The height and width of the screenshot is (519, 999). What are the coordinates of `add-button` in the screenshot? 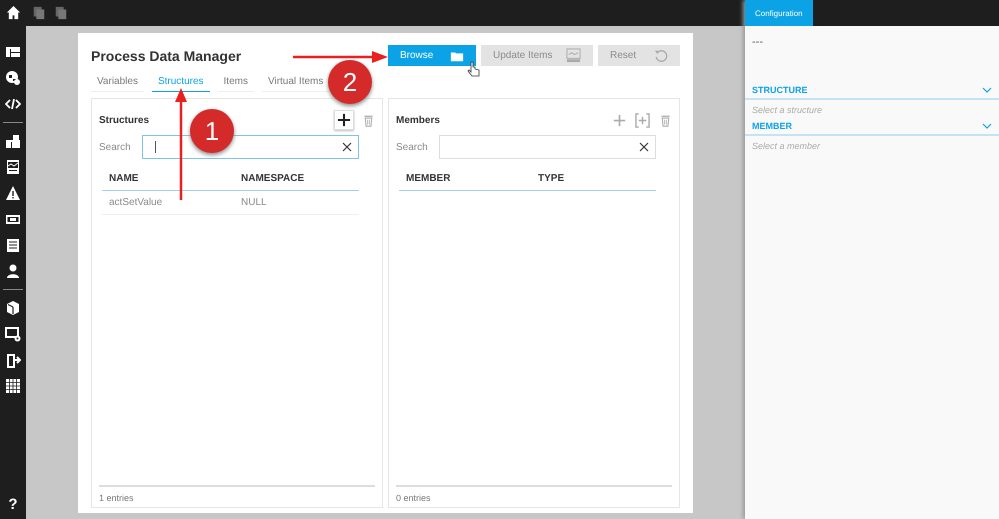 It's located at (344, 120).